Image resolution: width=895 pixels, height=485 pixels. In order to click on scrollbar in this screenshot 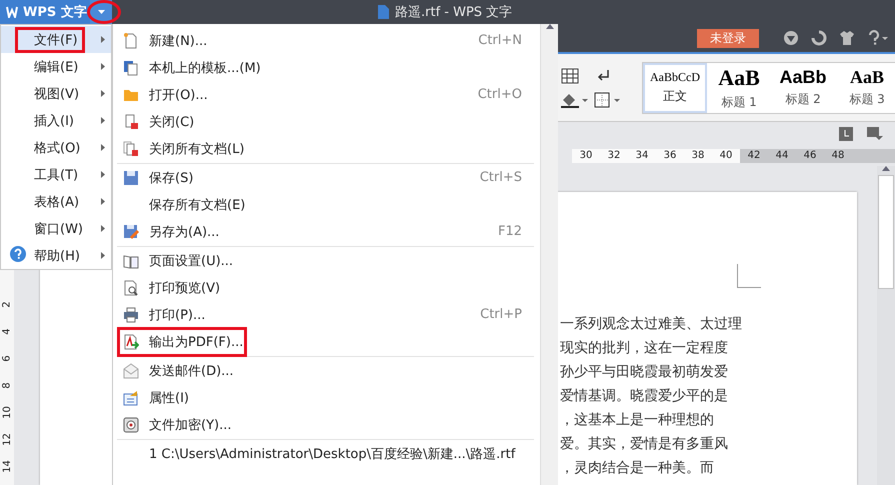, I will do `click(886, 325)`.